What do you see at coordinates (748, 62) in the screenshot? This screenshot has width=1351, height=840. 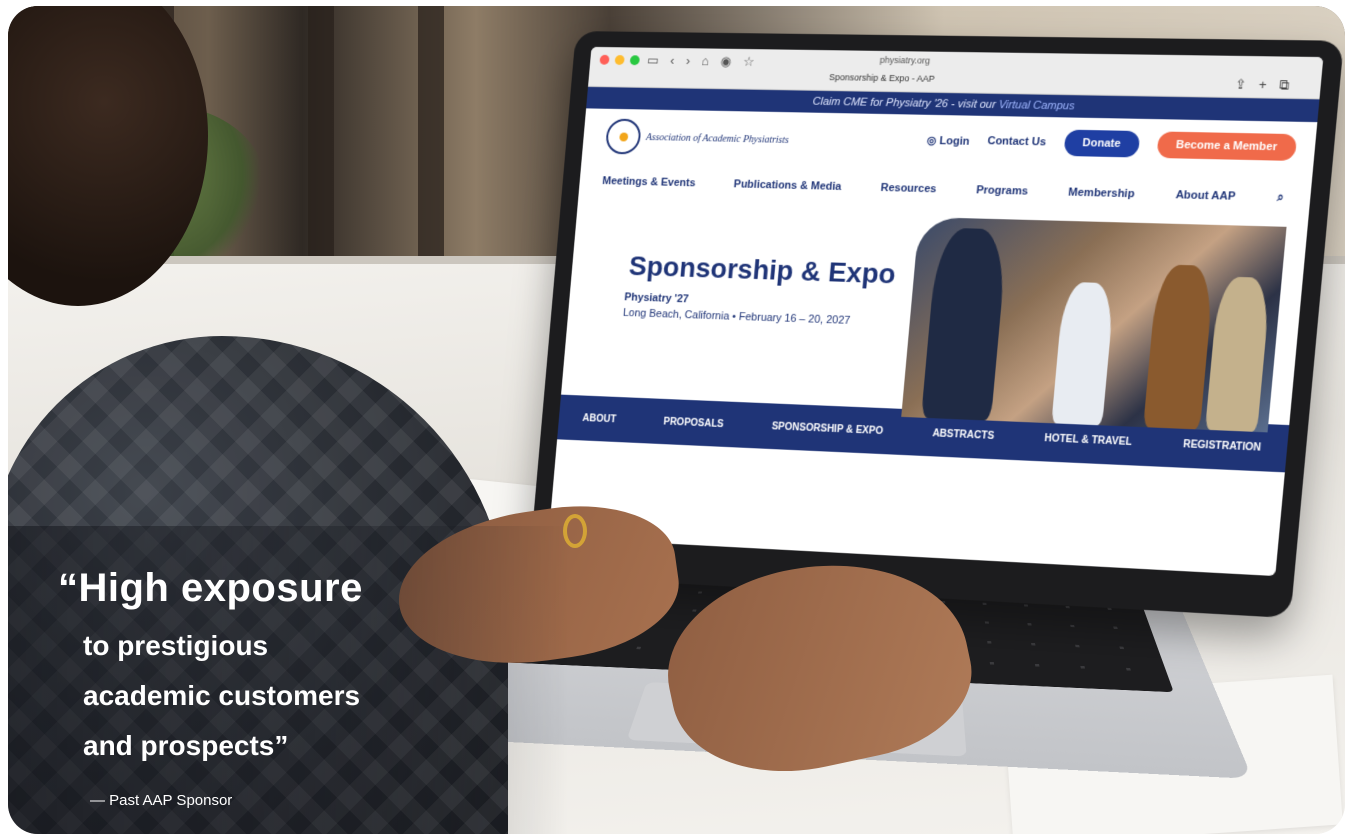 I see `star-icon: ☆` at bounding box center [748, 62].